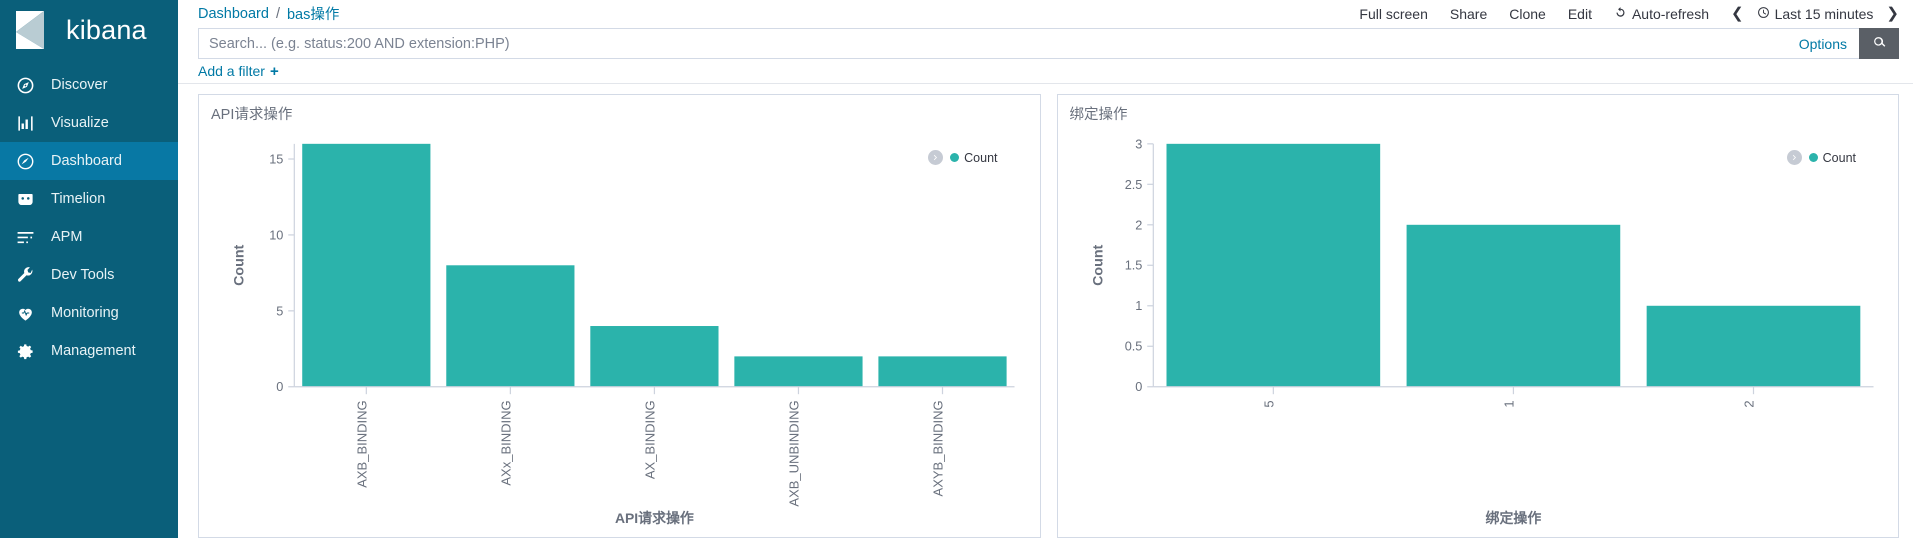 The width and height of the screenshot is (1913, 538). Describe the element at coordinates (33, 30) in the screenshot. I see `kibana-logo-icon` at that location.